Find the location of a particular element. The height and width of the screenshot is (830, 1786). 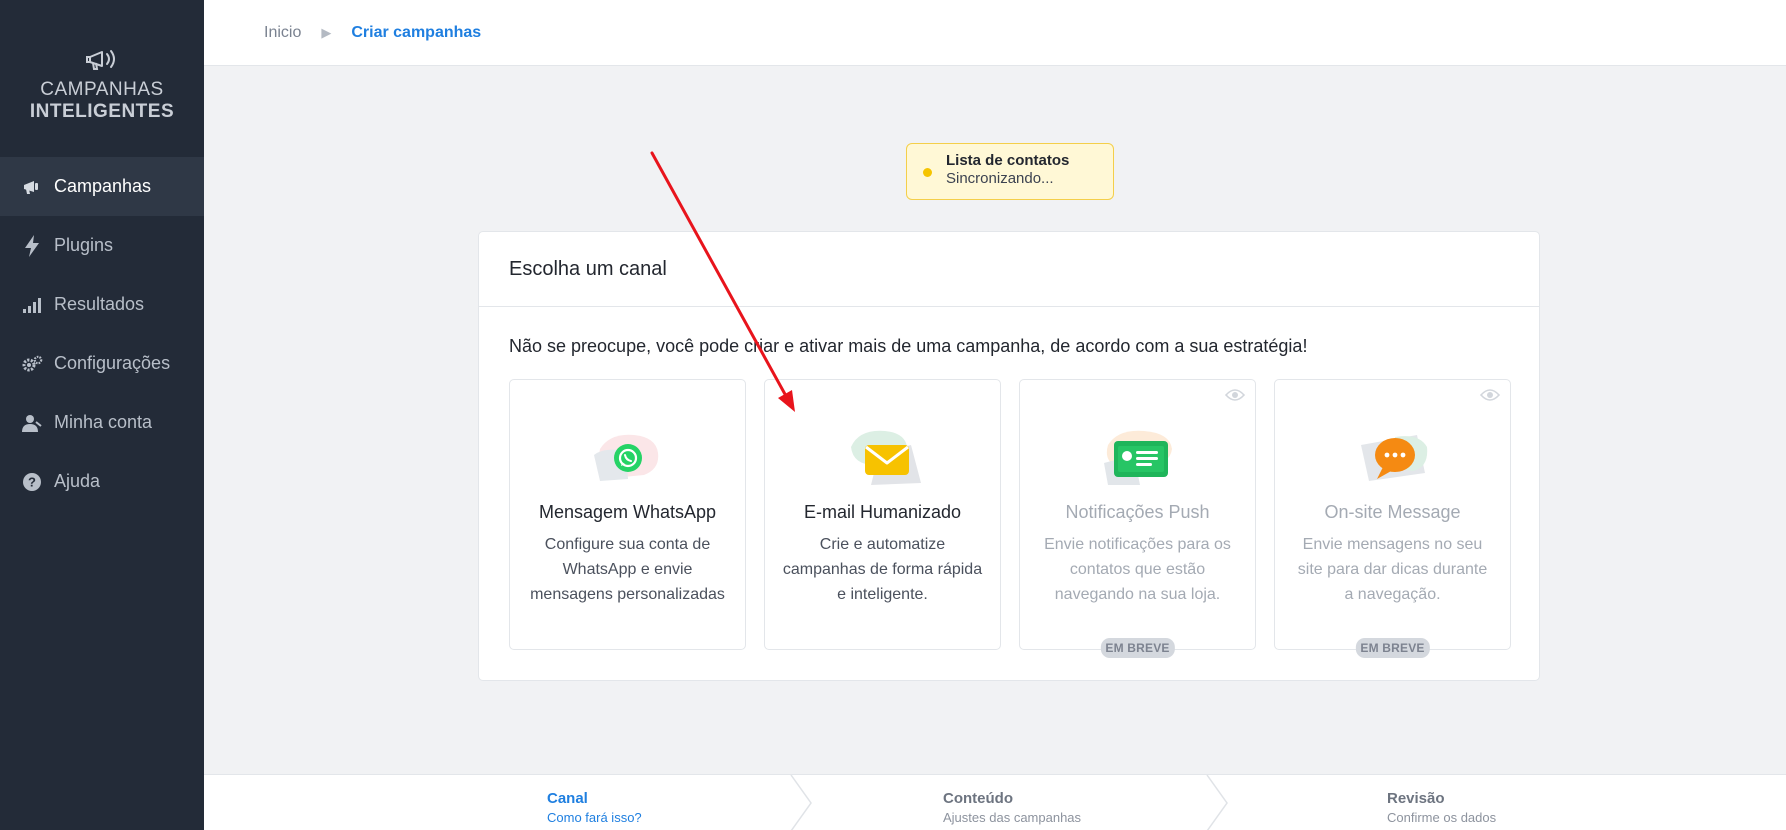

step-subtitle: Ajustes das campanhas is located at coordinates (1012, 817).